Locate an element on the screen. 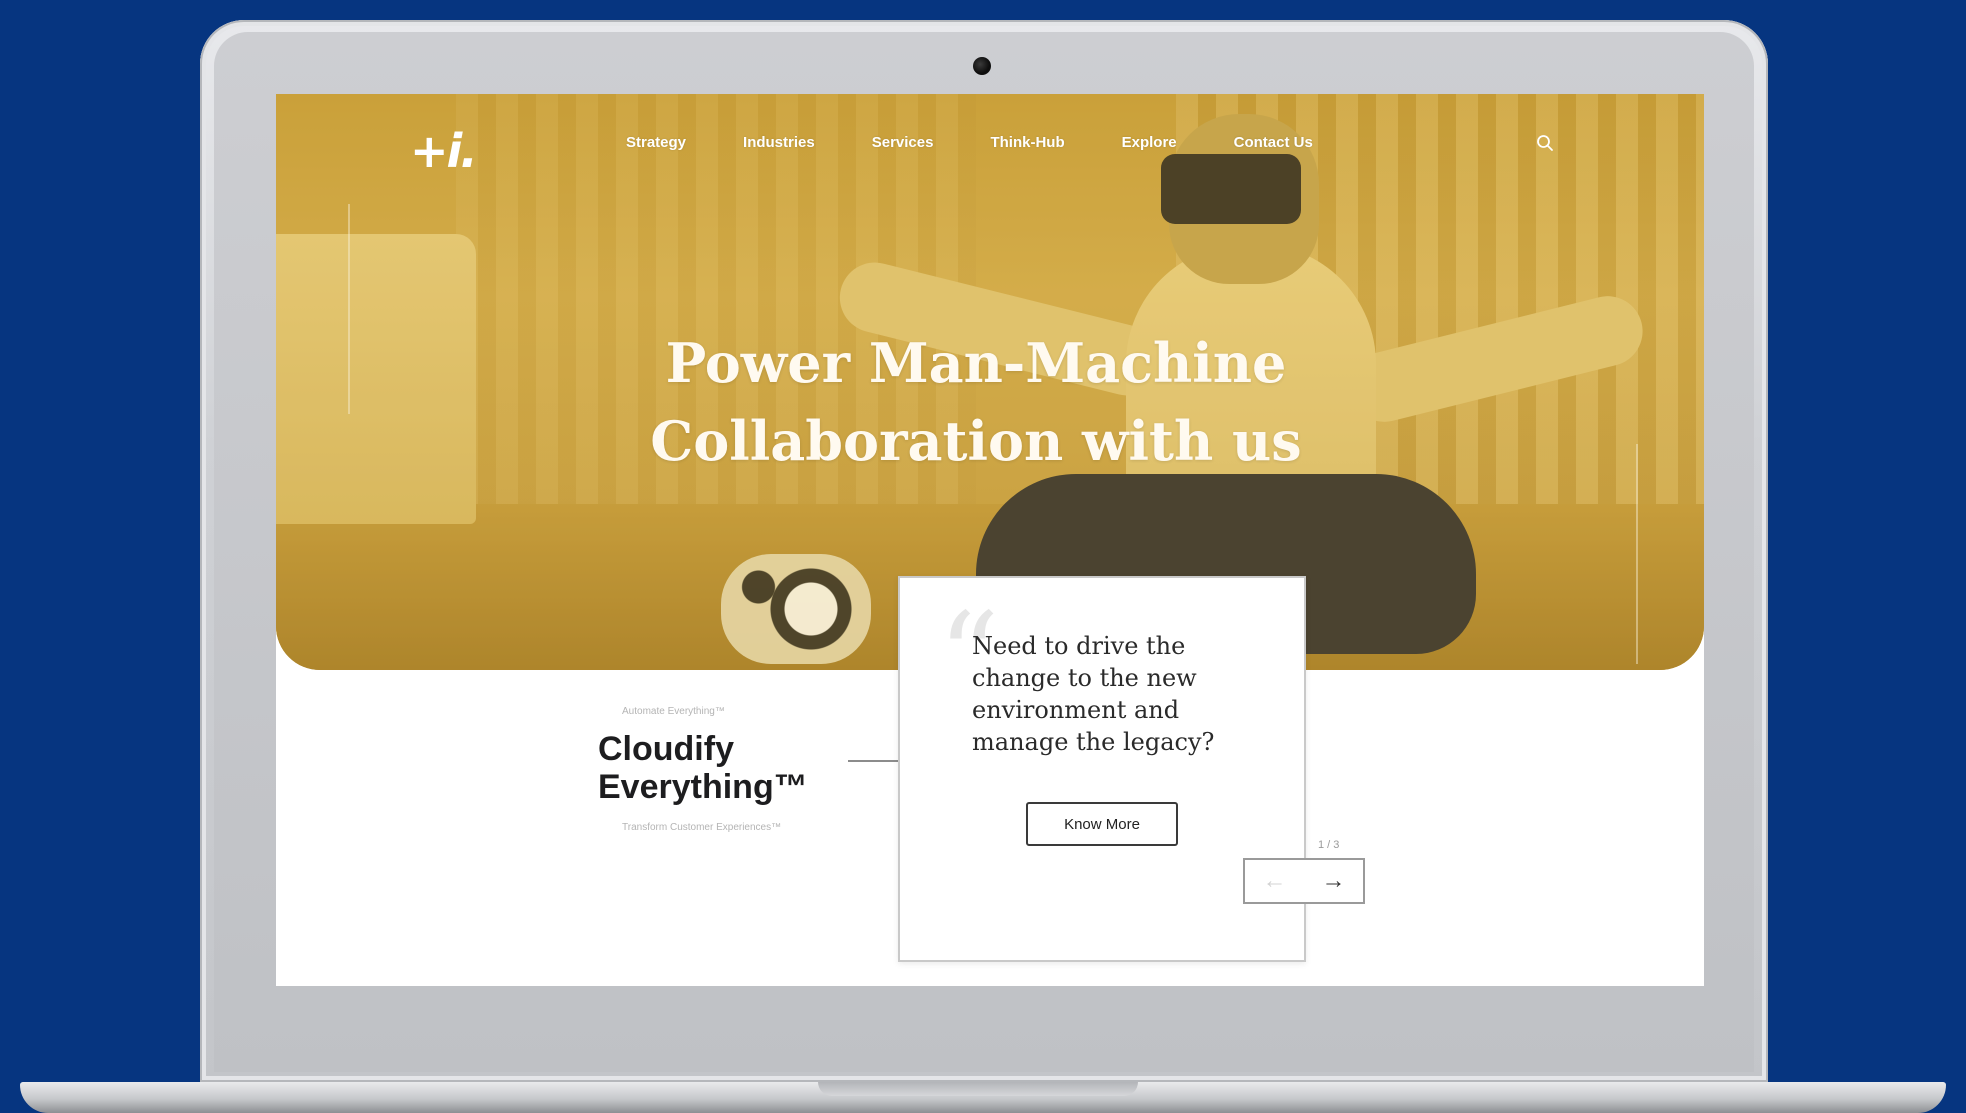  nav-item-strategy: Strategy is located at coordinates (656, 142).